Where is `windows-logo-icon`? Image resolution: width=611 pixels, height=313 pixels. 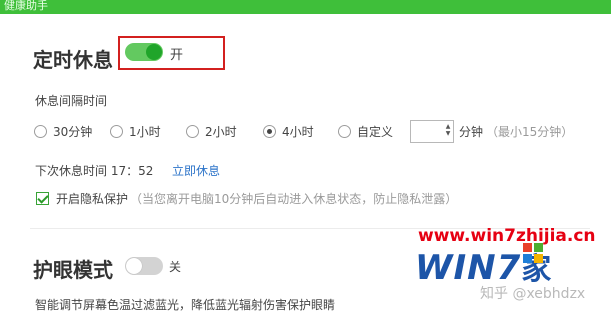
windows-logo-icon is located at coordinates (533, 255).